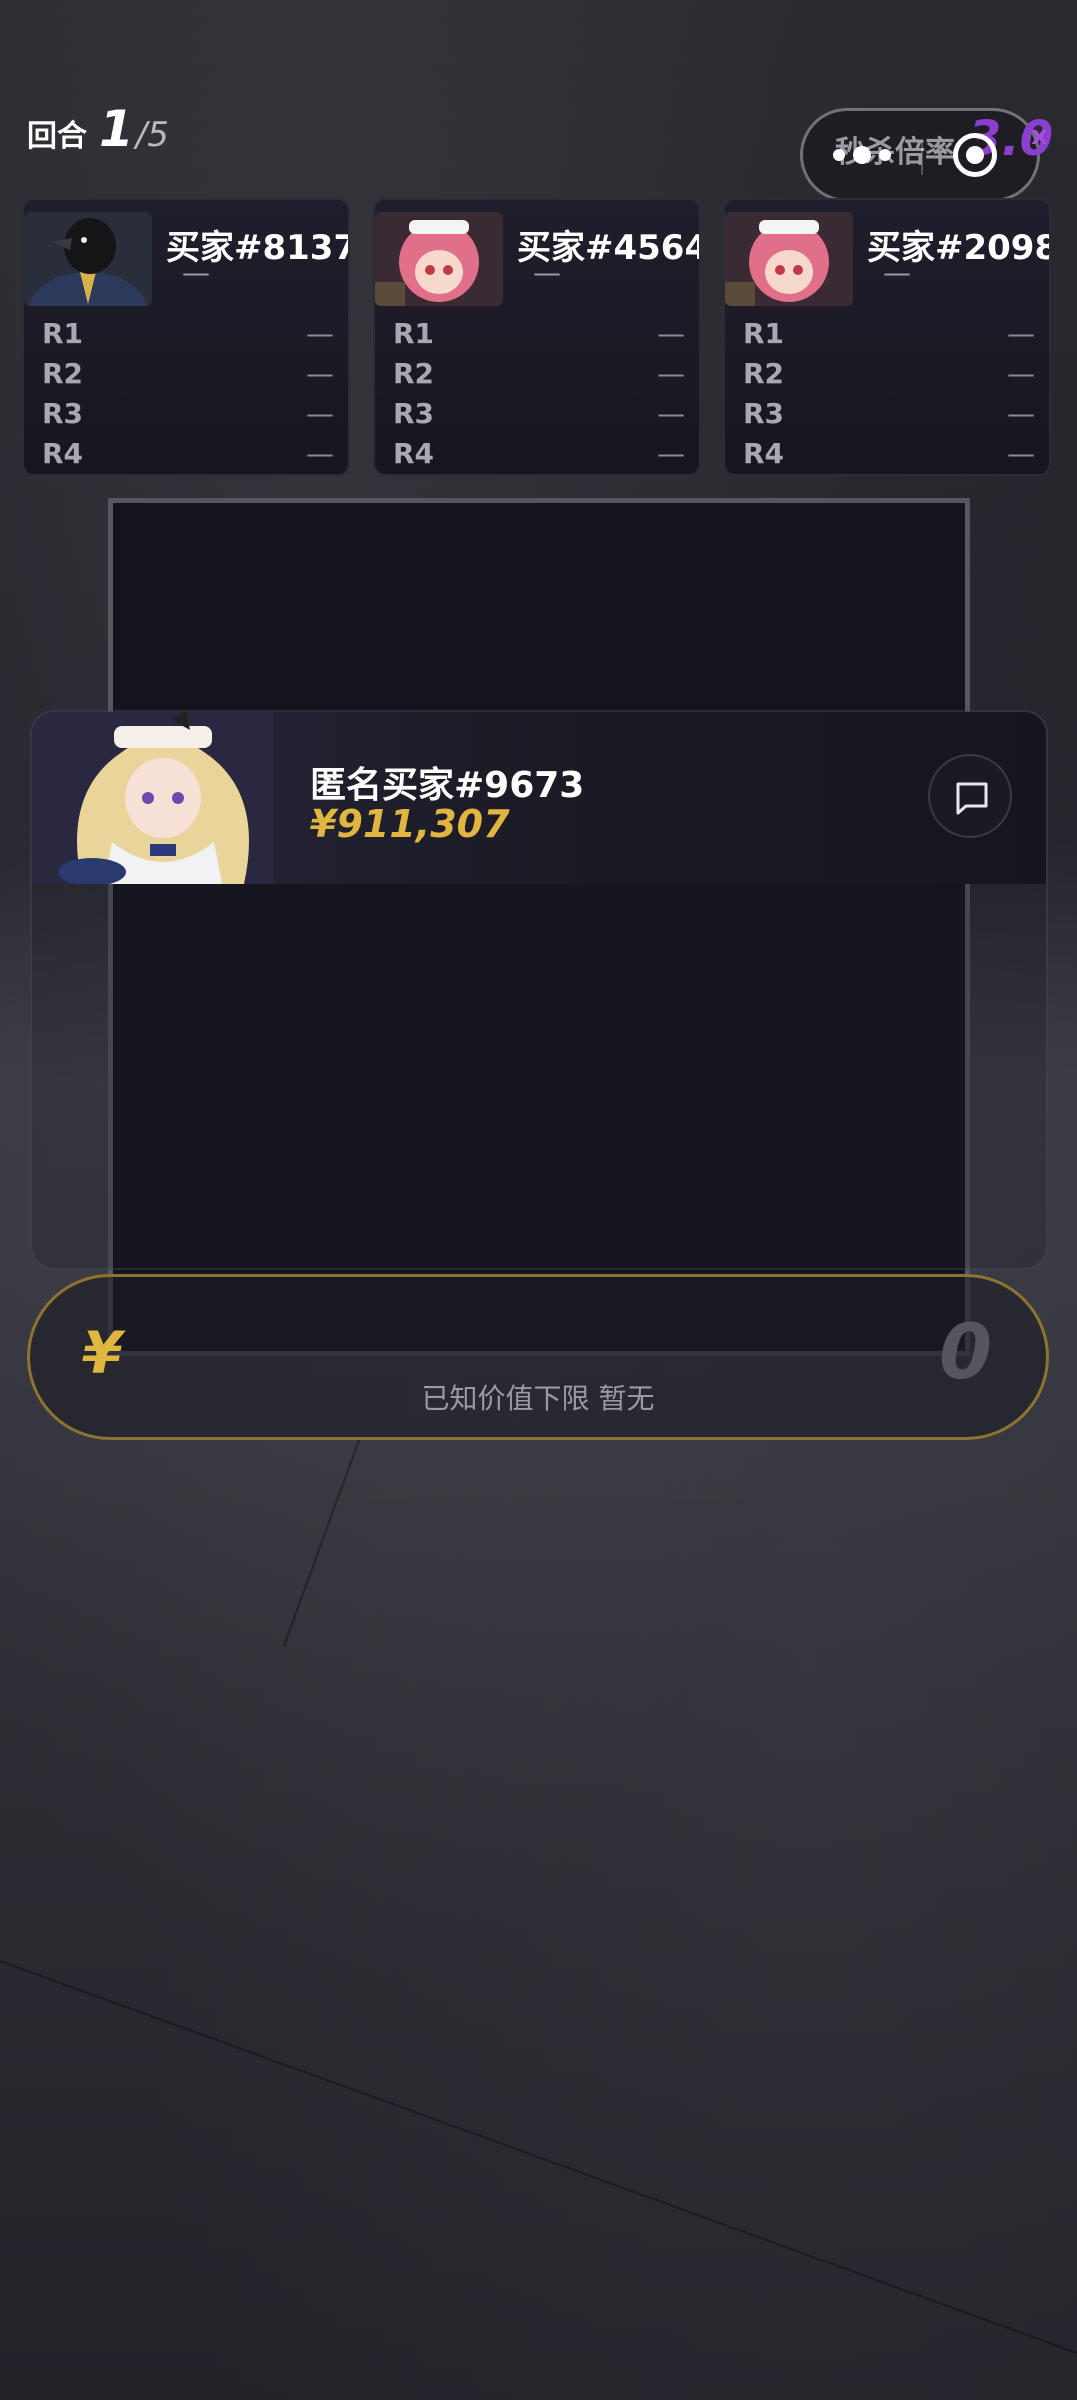 The width and height of the screenshot is (1077, 2400). Describe the element at coordinates (447, 785) in the screenshot. I see `current-buyer-name: 匿名买家#9673` at that location.